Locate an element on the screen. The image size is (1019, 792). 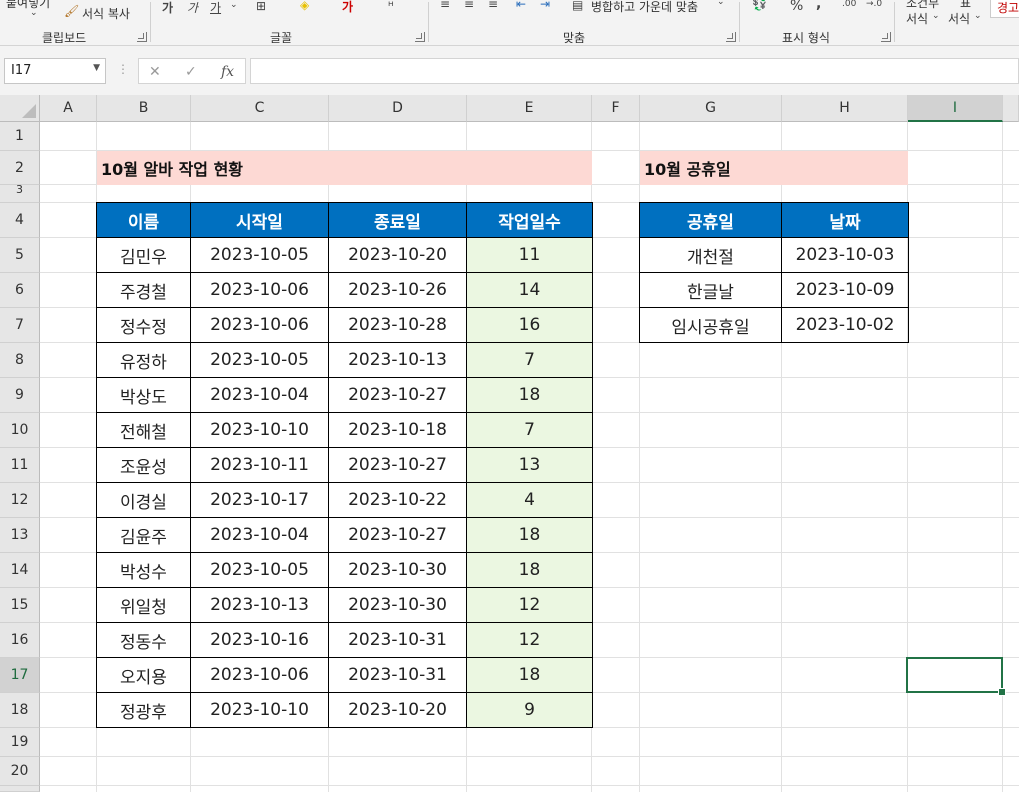
cancel-icon: ✕ is located at coordinates (155, 72).